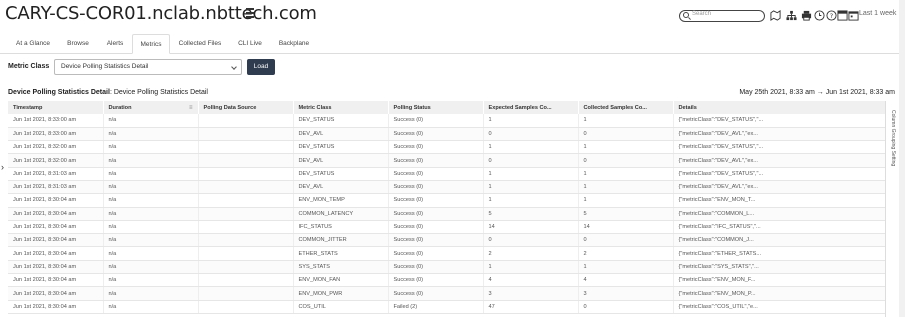 Image resolution: width=905 pixels, height=317 pixels. What do you see at coordinates (877, 13) in the screenshot?
I see `time-range-label: Last 1 week` at bounding box center [877, 13].